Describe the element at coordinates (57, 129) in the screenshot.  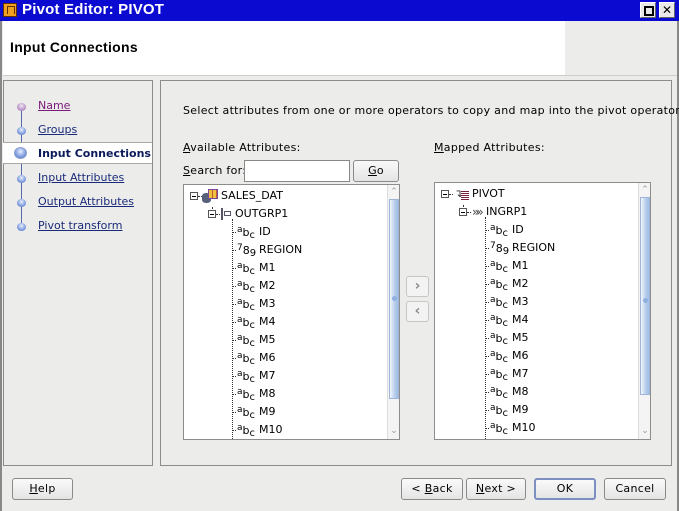
I see `nav-item-label: Groups` at that location.